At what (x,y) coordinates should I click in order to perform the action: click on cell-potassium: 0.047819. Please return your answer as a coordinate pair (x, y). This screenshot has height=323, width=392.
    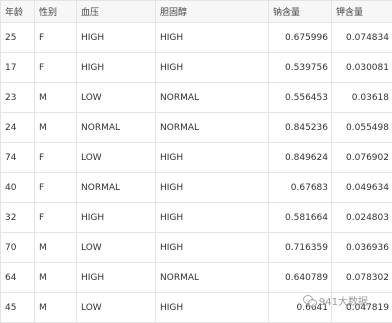
    Looking at the image, I should click on (362, 308).